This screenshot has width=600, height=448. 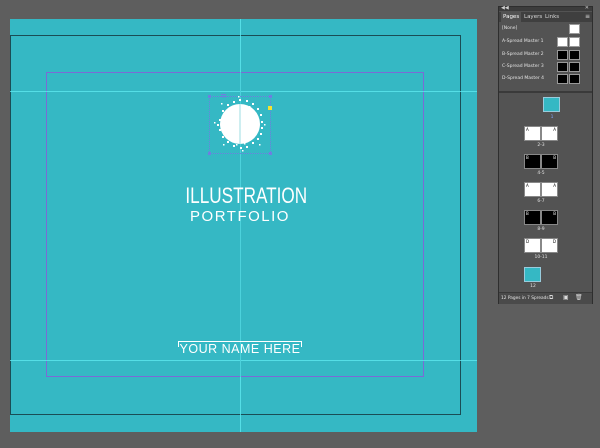 I want to click on page-number: 1, so click(x=552, y=117).